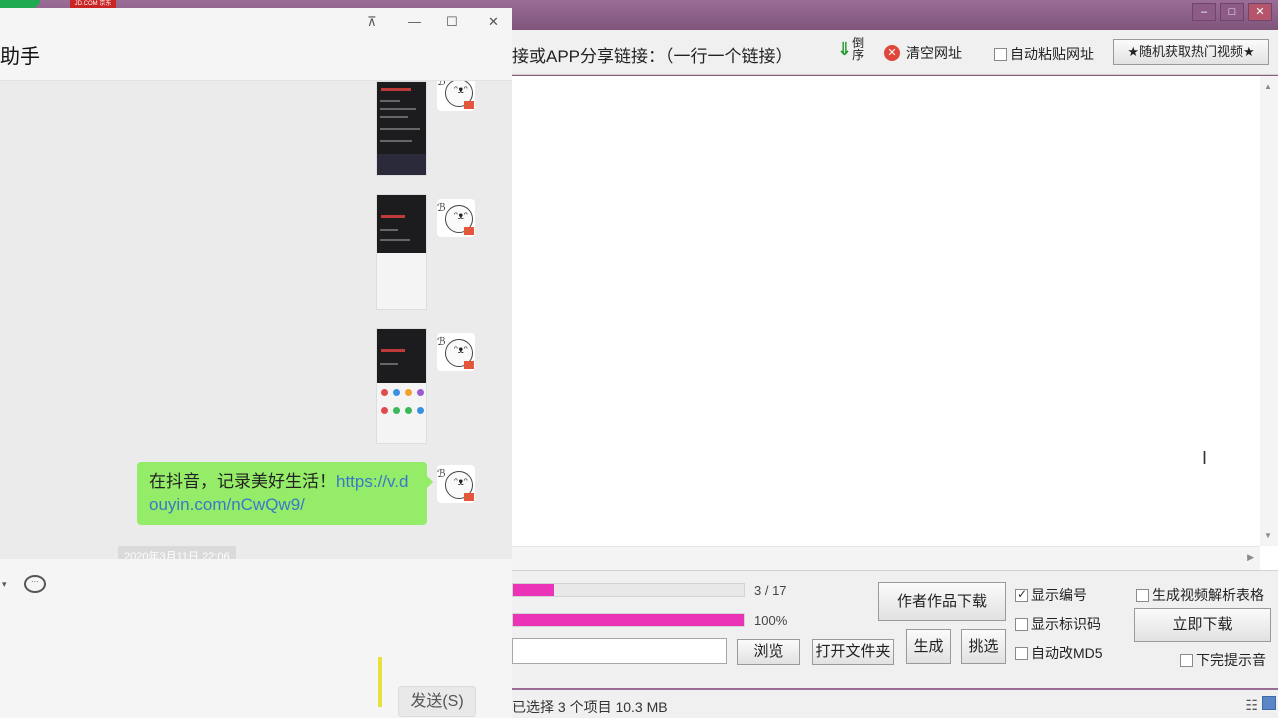  What do you see at coordinates (242, 481) in the screenshot?
I see `message-text: 在抖音，记录美好生活！` at bounding box center [242, 481].